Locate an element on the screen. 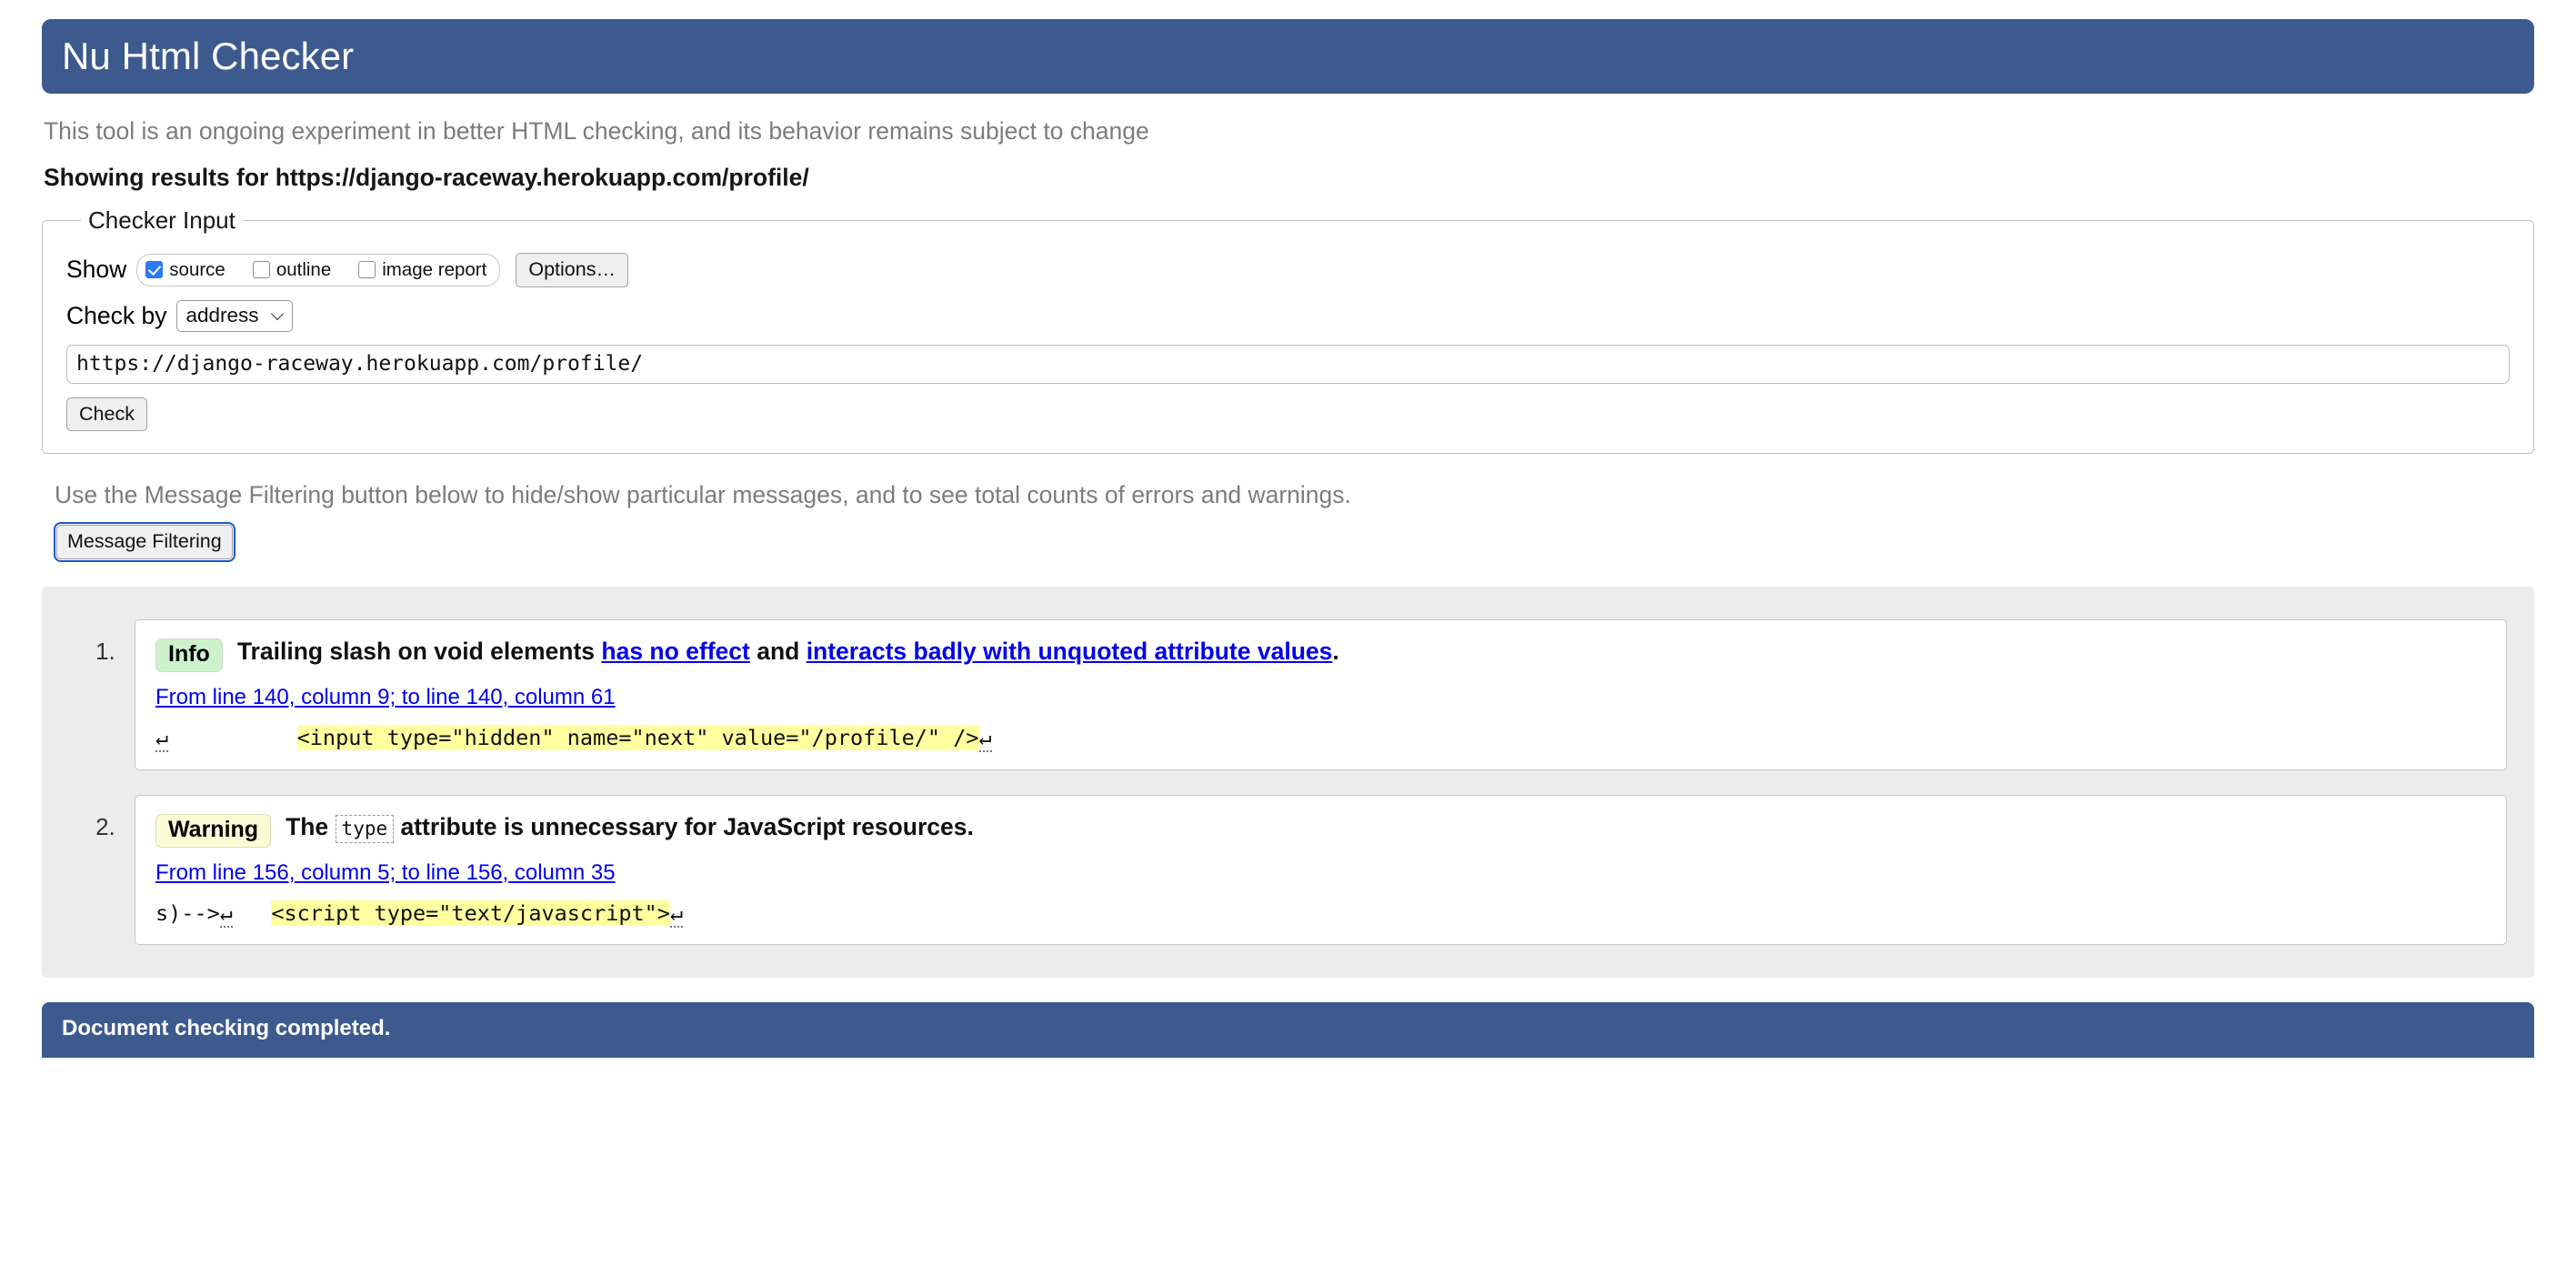 Image resolution: width=2576 pixels, height=1286 pixels. checkbox-source-box is located at coordinates (154, 270).